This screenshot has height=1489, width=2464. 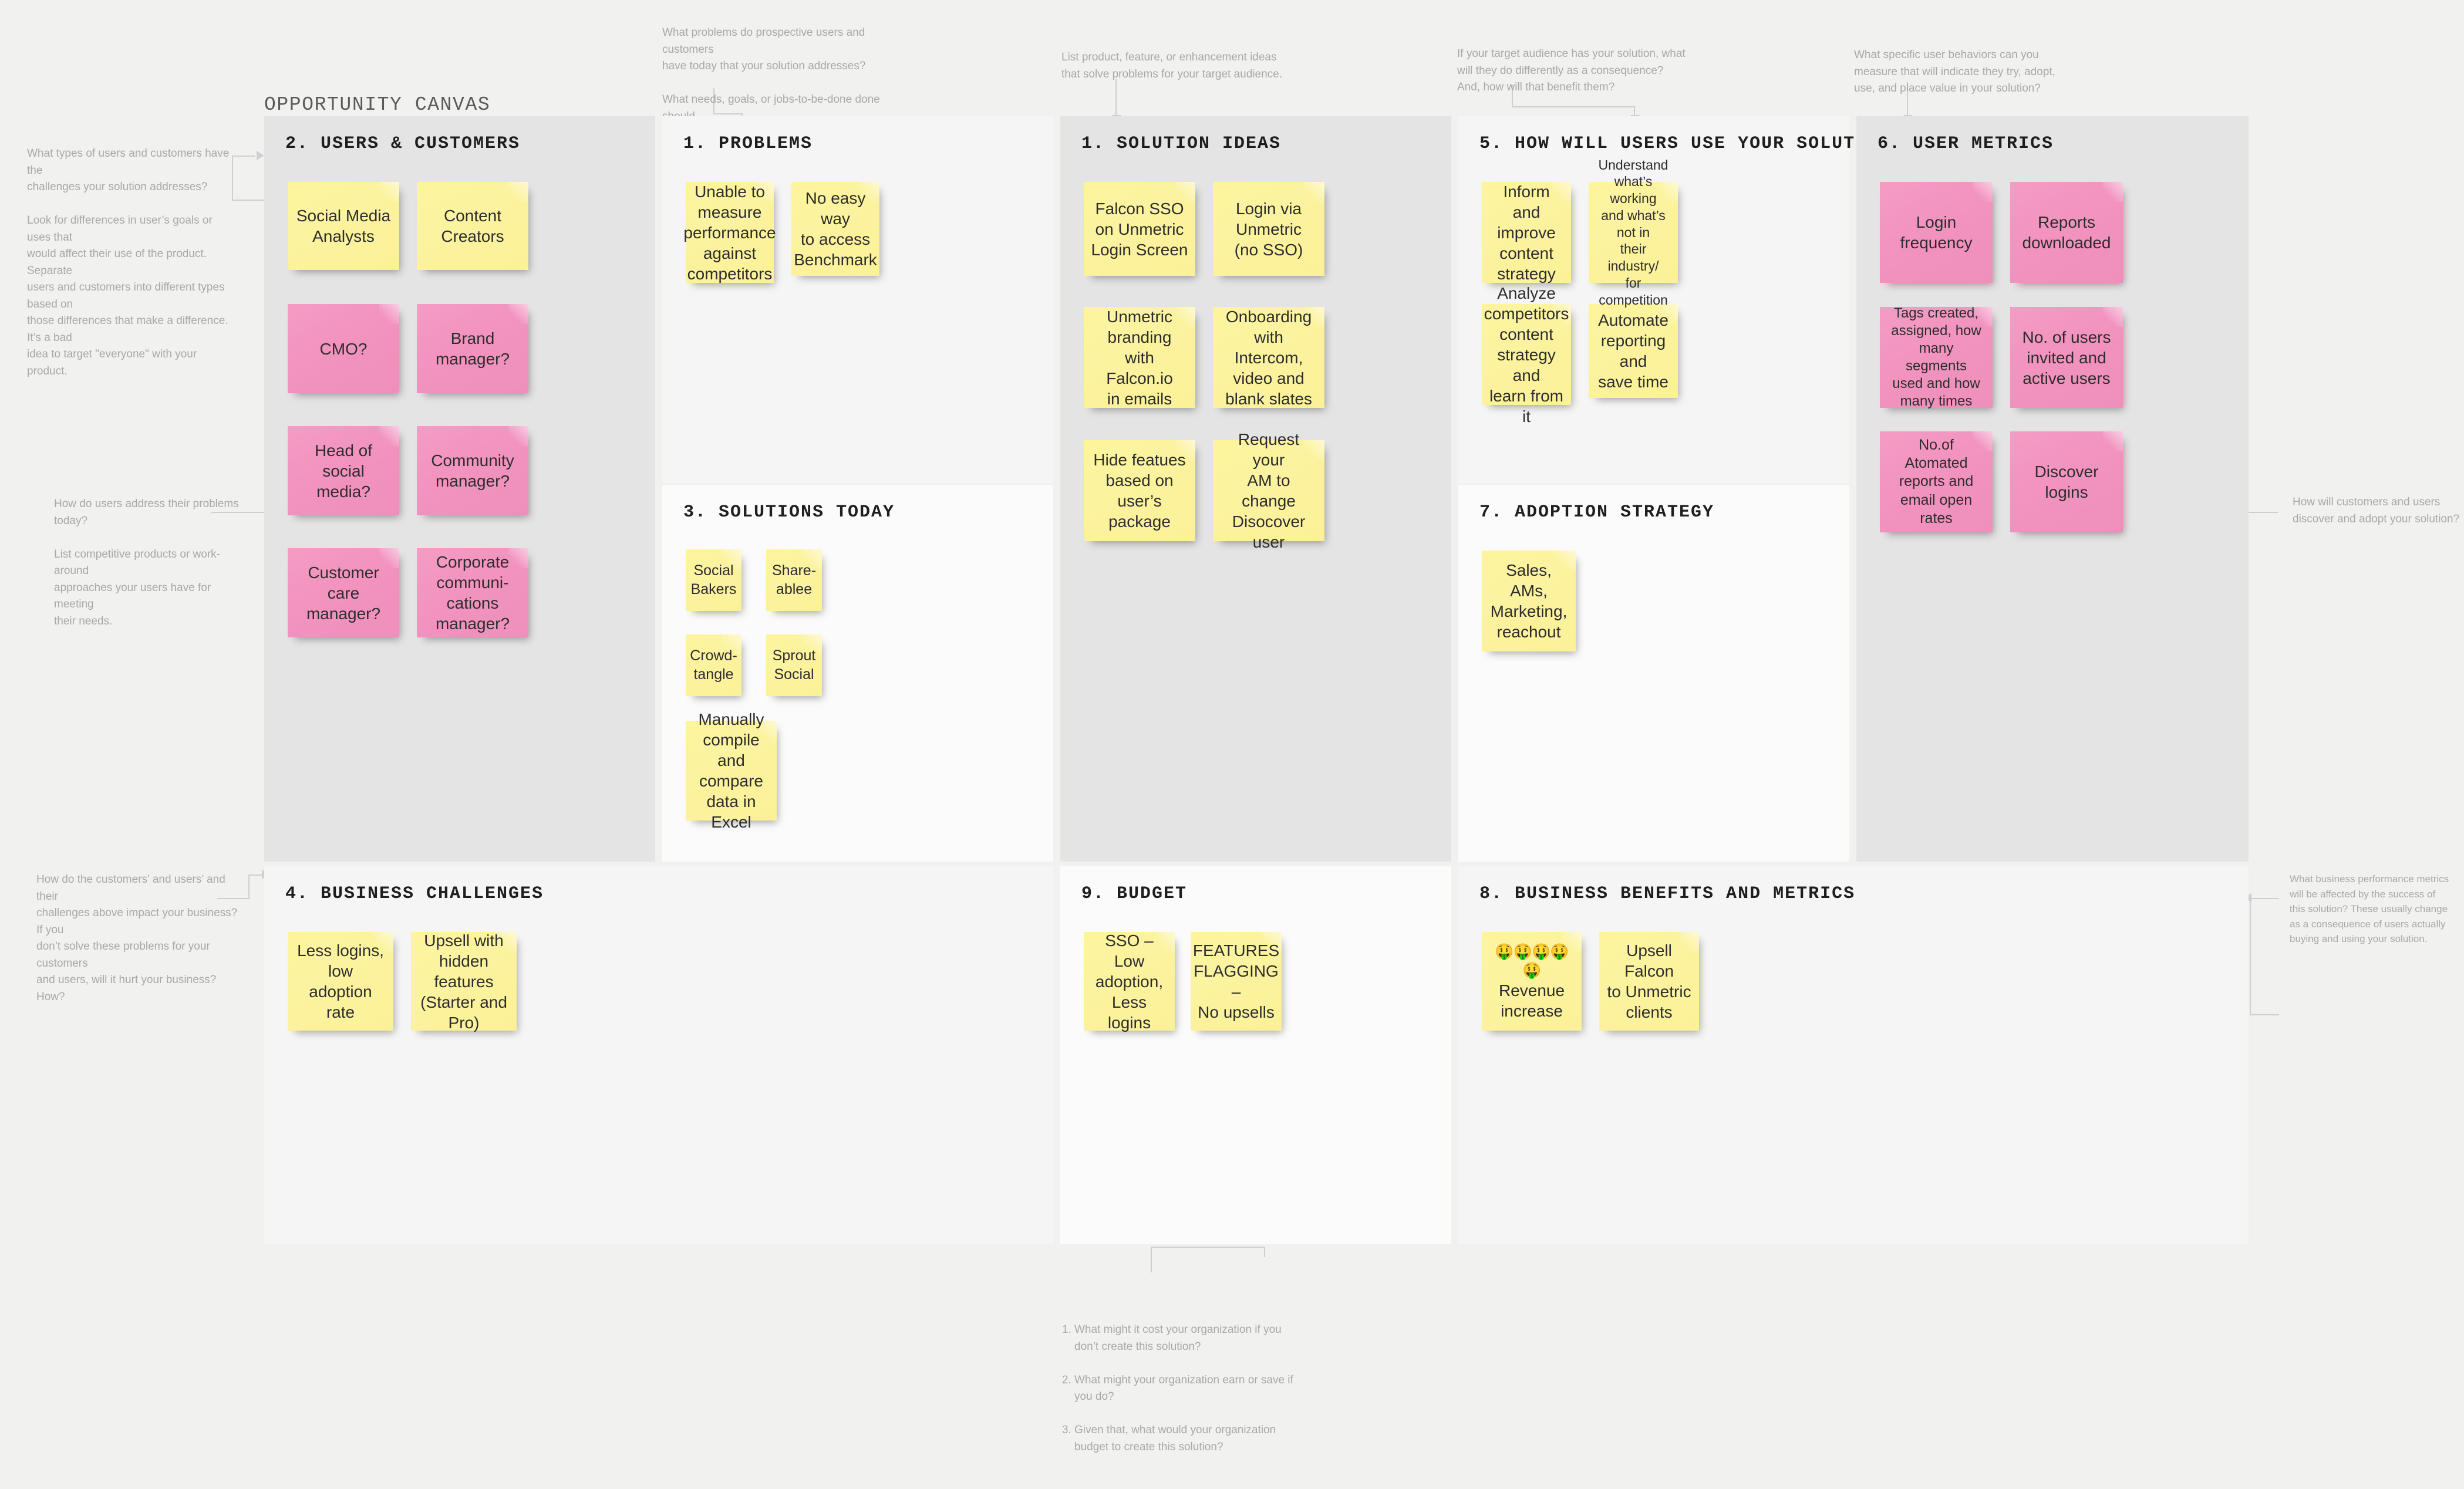 I want to click on sticky-note: Community manager?, so click(x=472, y=470).